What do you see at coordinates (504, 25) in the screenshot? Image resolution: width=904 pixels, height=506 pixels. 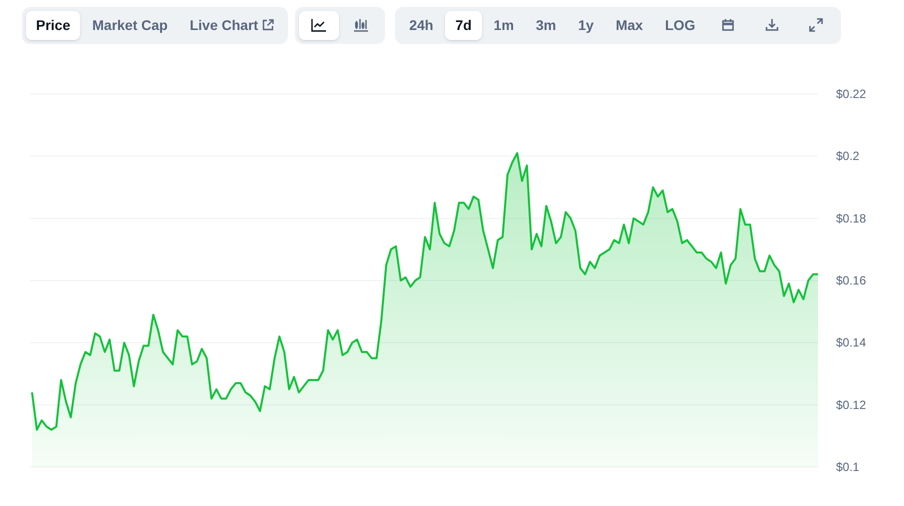 I see `range-tab: 1m` at bounding box center [504, 25].